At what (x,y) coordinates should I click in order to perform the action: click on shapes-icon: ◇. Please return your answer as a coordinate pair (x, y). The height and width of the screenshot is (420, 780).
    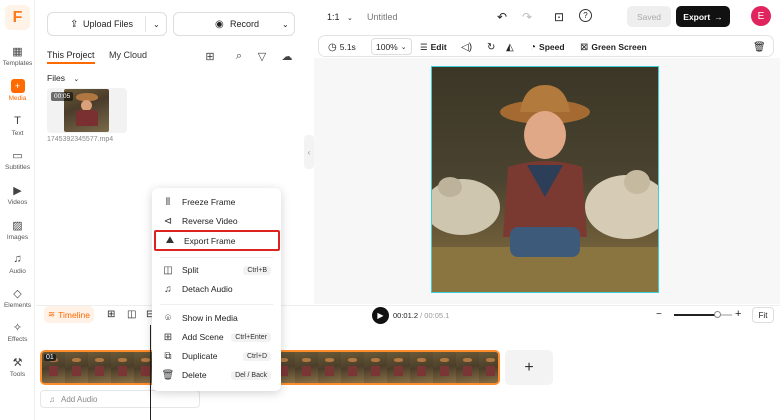
    Looking at the image, I should click on (17, 293).